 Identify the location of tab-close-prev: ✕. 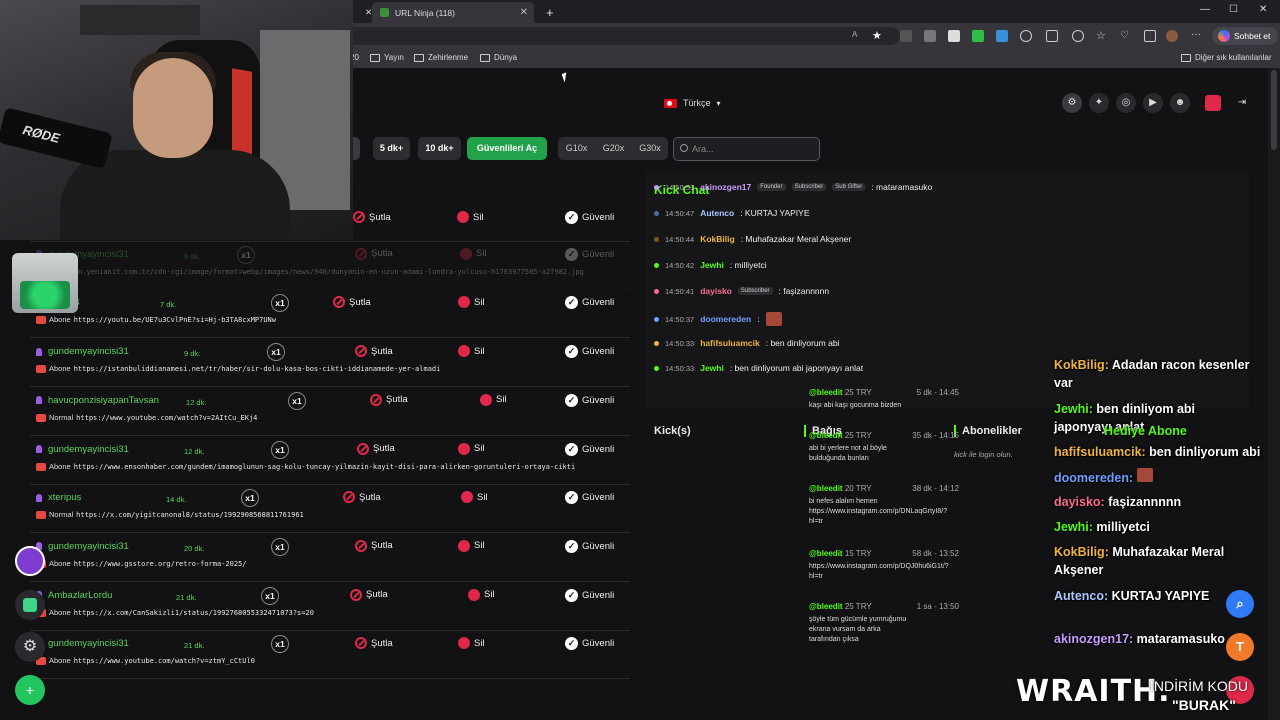
(365, 12).